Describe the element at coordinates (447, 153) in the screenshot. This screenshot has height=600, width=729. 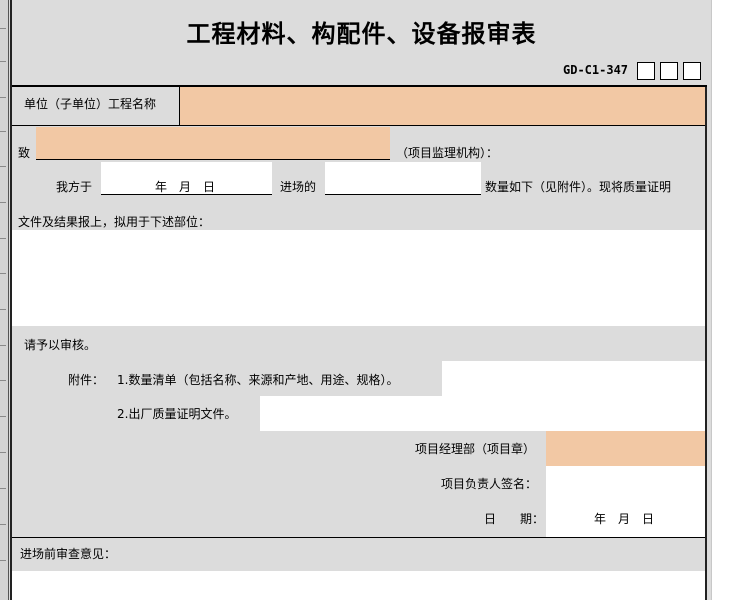
I see `supervisor-label: （项目监理机构）：` at that location.